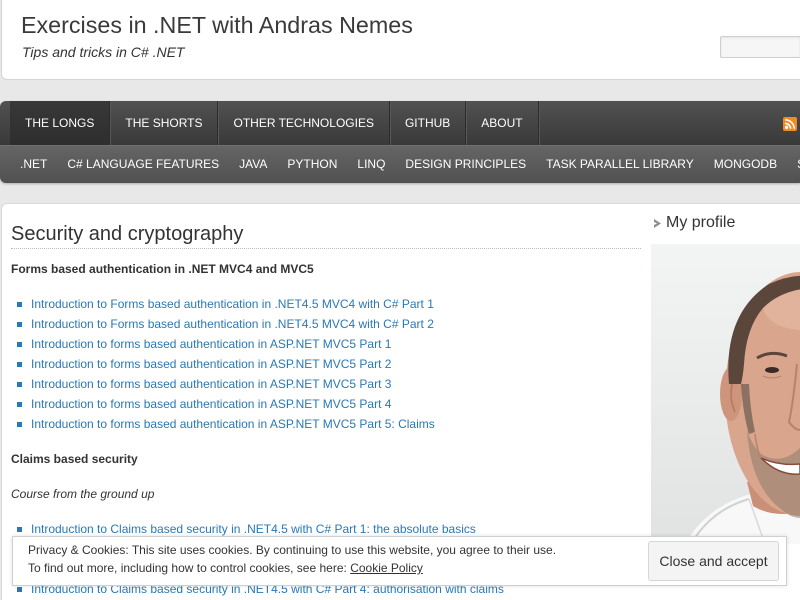 This screenshot has width=800, height=600. What do you see at coordinates (657, 223) in the screenshot?
I see `widget-bullet-icon` at bounding box center [657, 223].